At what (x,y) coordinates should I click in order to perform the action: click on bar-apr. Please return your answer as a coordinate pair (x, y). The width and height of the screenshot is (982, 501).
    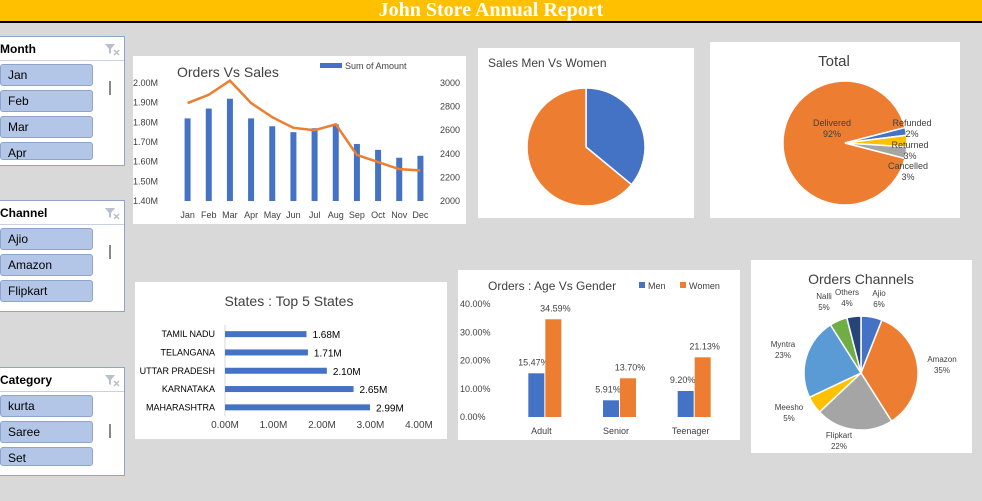
    Looking at the image, I should click on (251, 159).